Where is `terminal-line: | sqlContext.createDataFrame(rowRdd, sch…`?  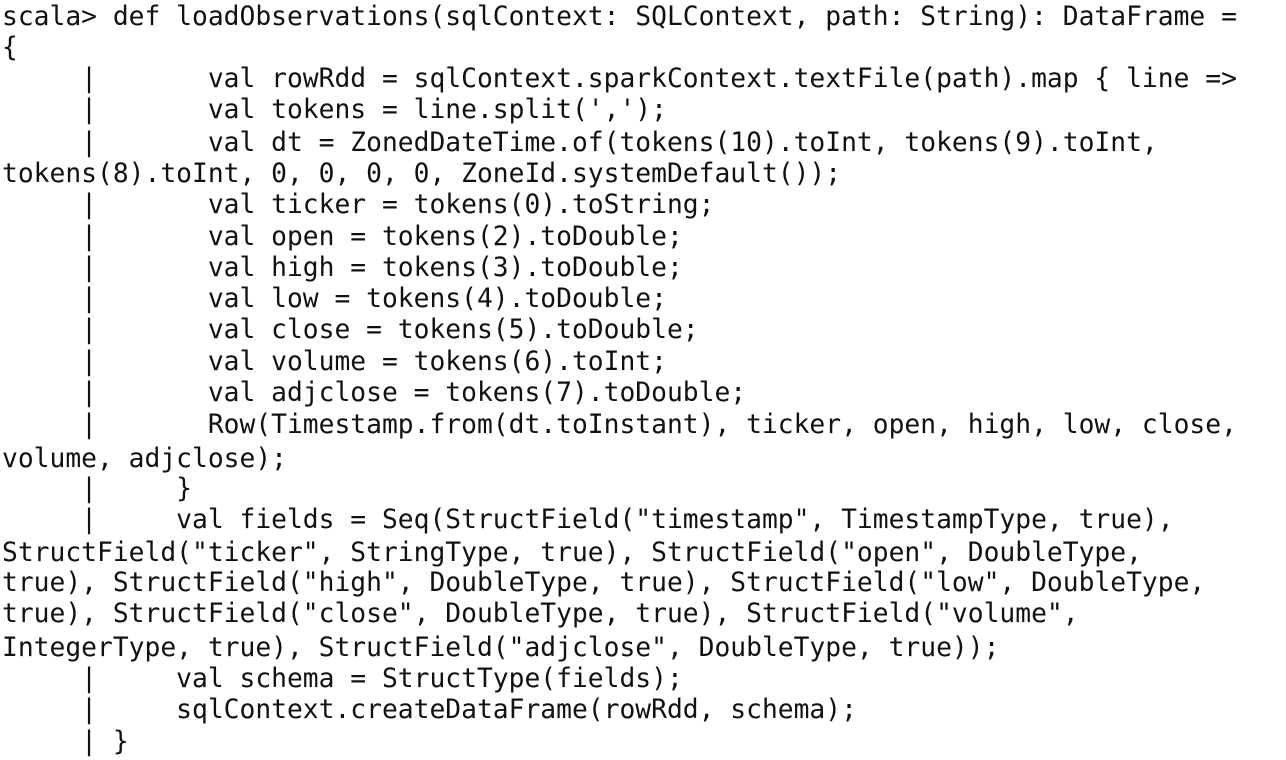
terminal-line: | sqlContext.createDataFrame(rowRdd, sch… is located at coordinates (429, 710).